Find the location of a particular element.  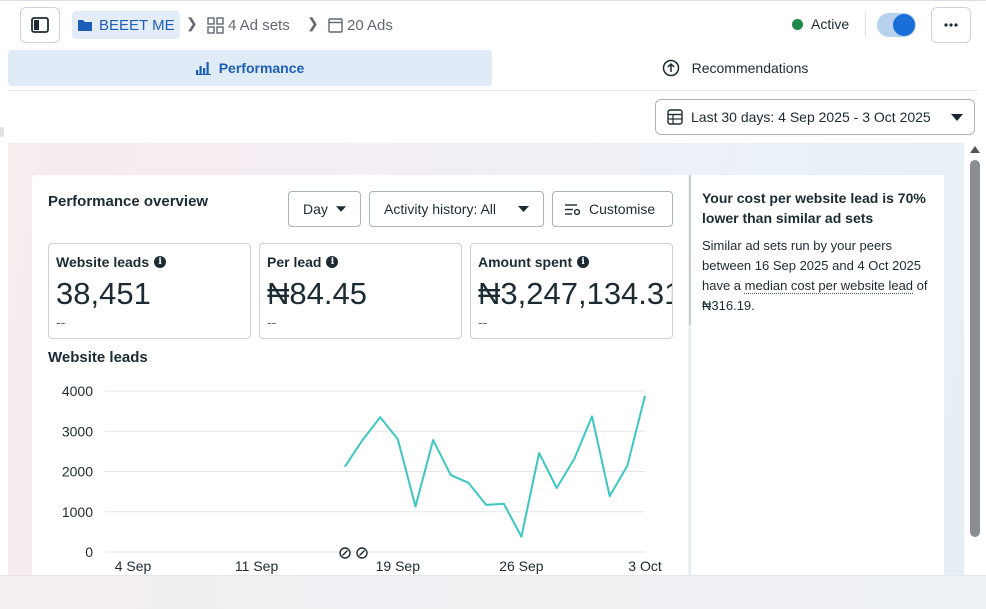

metric-label-text: Per lead is located at coordinates (294, 262).